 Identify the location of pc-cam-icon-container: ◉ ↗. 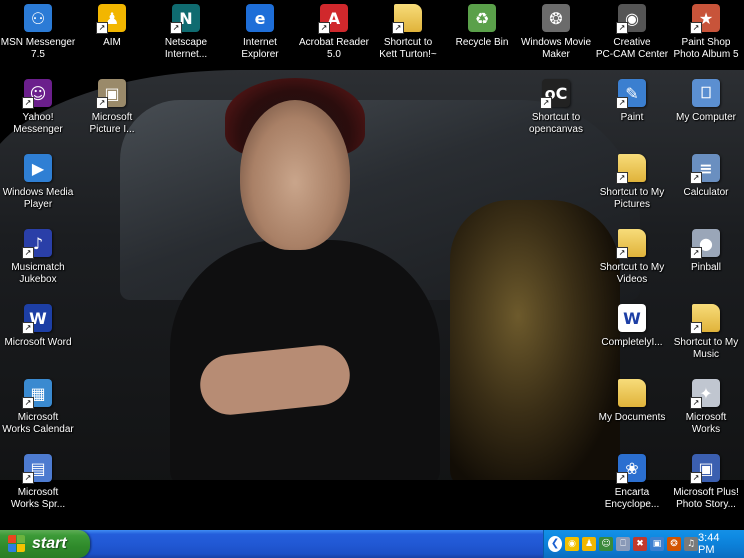
(632, 18).